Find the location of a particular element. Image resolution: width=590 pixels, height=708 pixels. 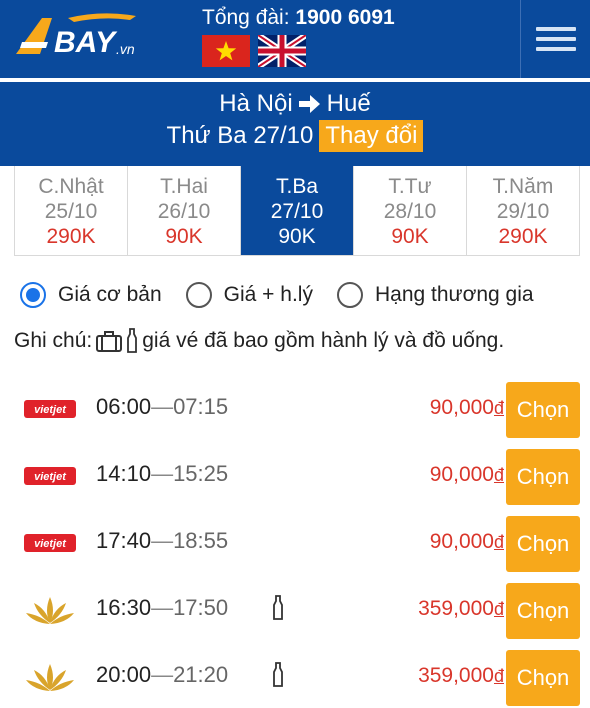

tab-date: 28/10 is located at coordinates (410, 211).